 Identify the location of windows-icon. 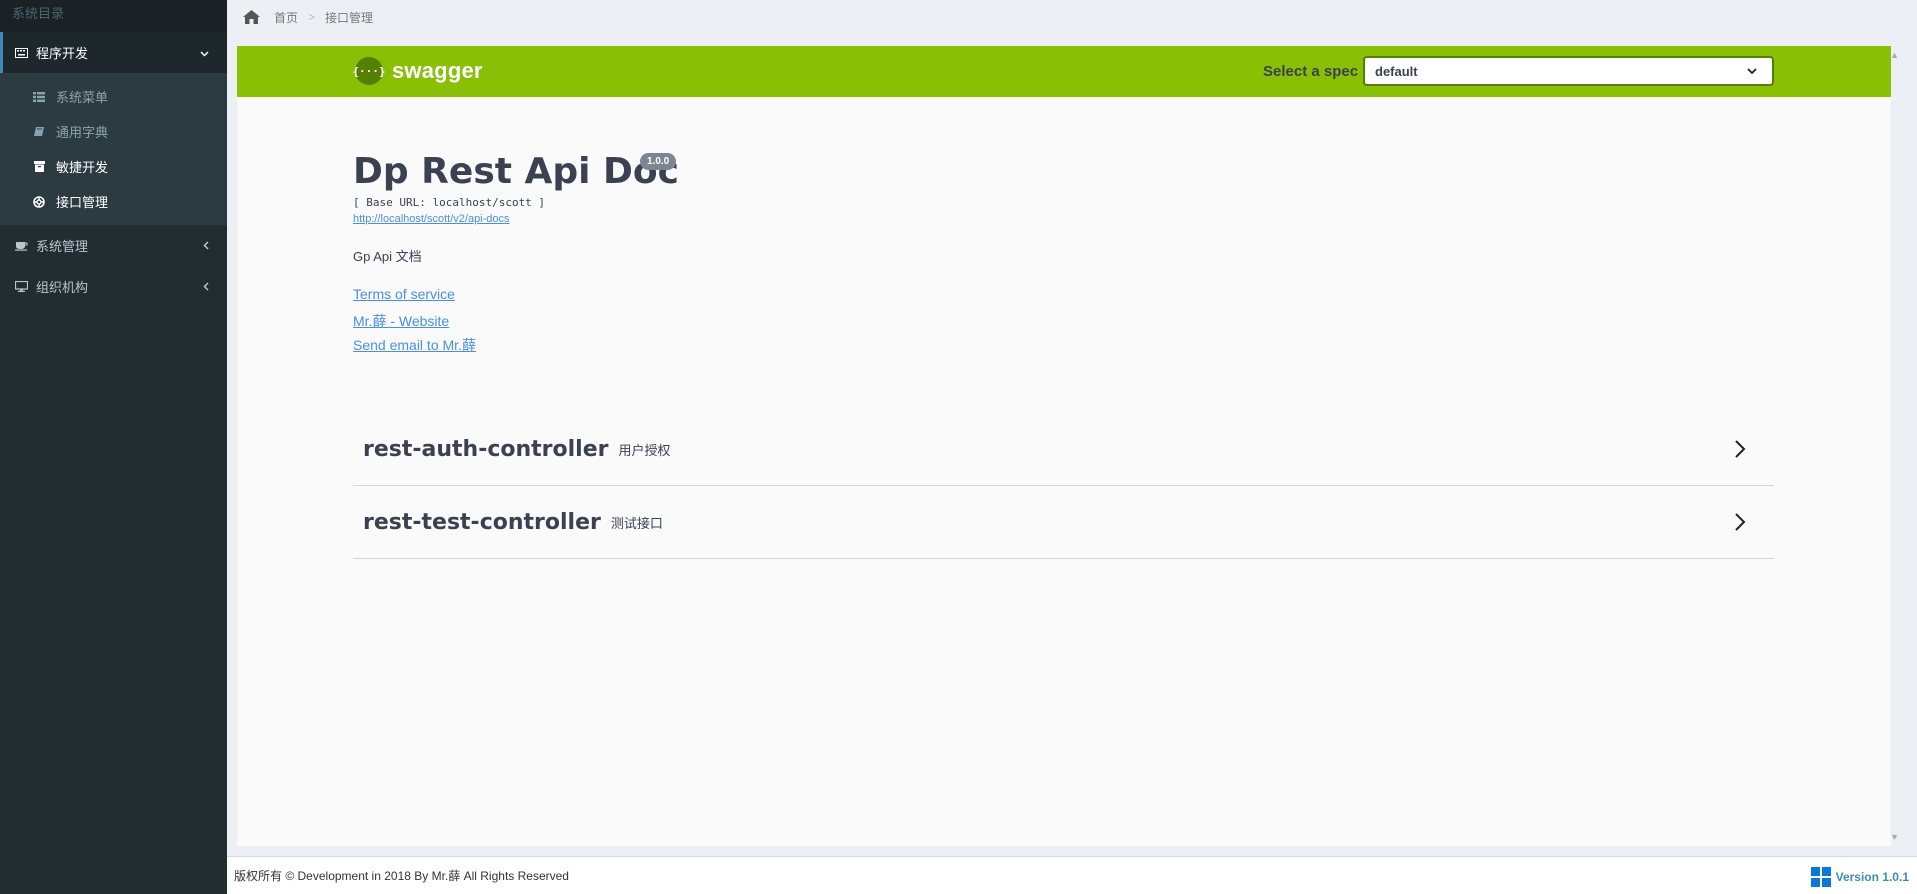
(1820, 877).